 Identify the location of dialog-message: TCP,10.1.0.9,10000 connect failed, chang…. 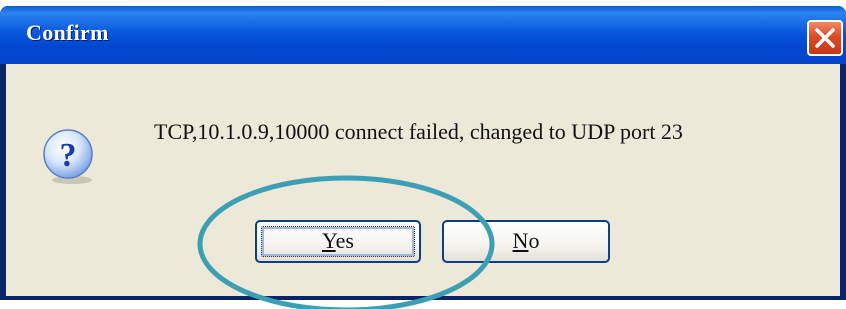
(418, 131).